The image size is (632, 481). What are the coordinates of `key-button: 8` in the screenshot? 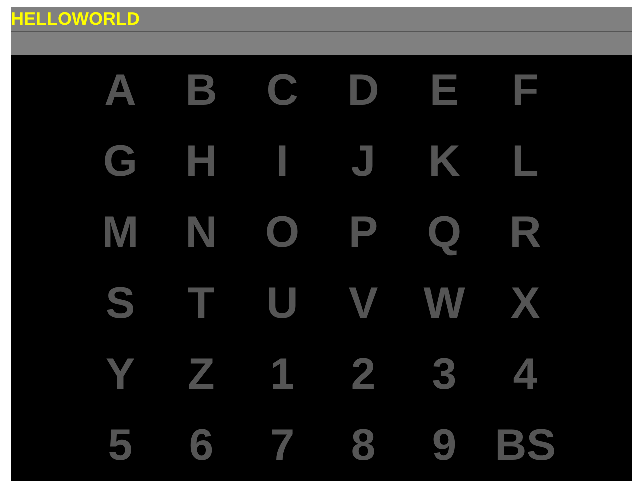 It's located at (363, 446).